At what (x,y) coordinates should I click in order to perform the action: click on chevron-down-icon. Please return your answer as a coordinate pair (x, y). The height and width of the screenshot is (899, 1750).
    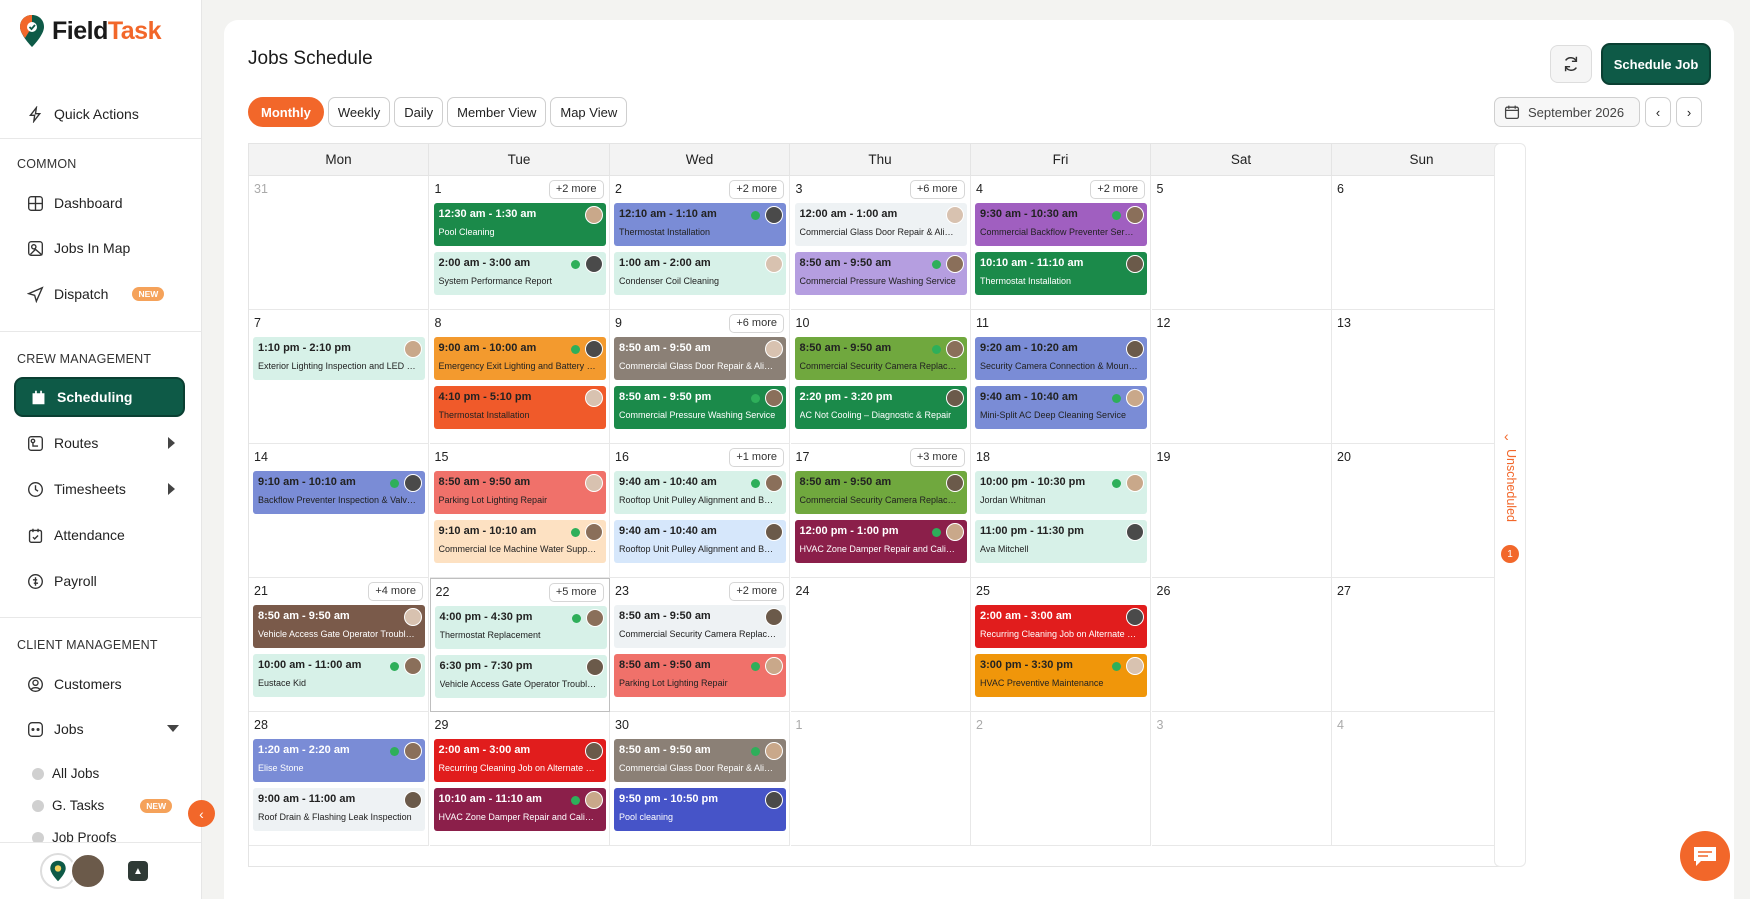
    Looking at the image, I should click on (173, 728).